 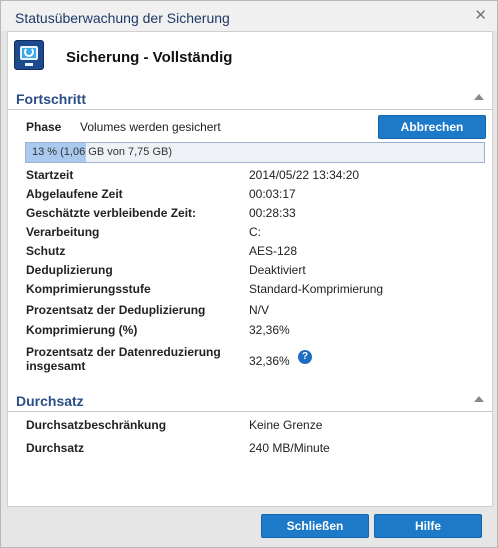 I want to click on title-bar: Statusüberwachung der Sicherung ✕, so click(x=249, y=16).